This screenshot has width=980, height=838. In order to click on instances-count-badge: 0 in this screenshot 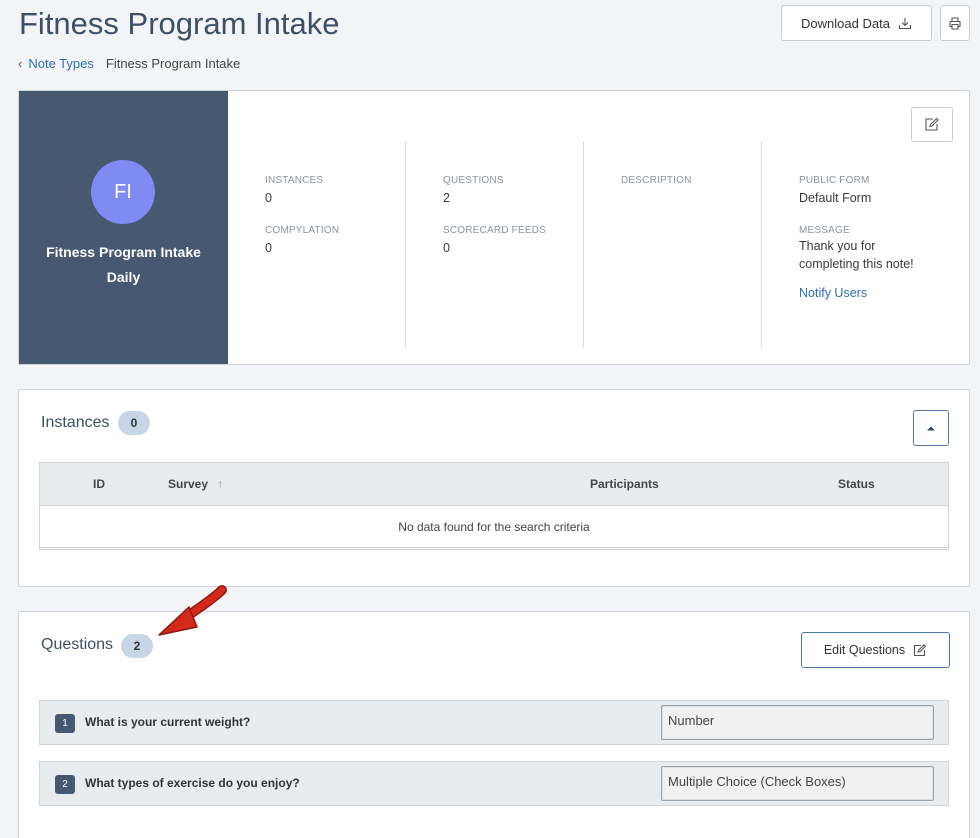, I will do `click(134, 423)`.